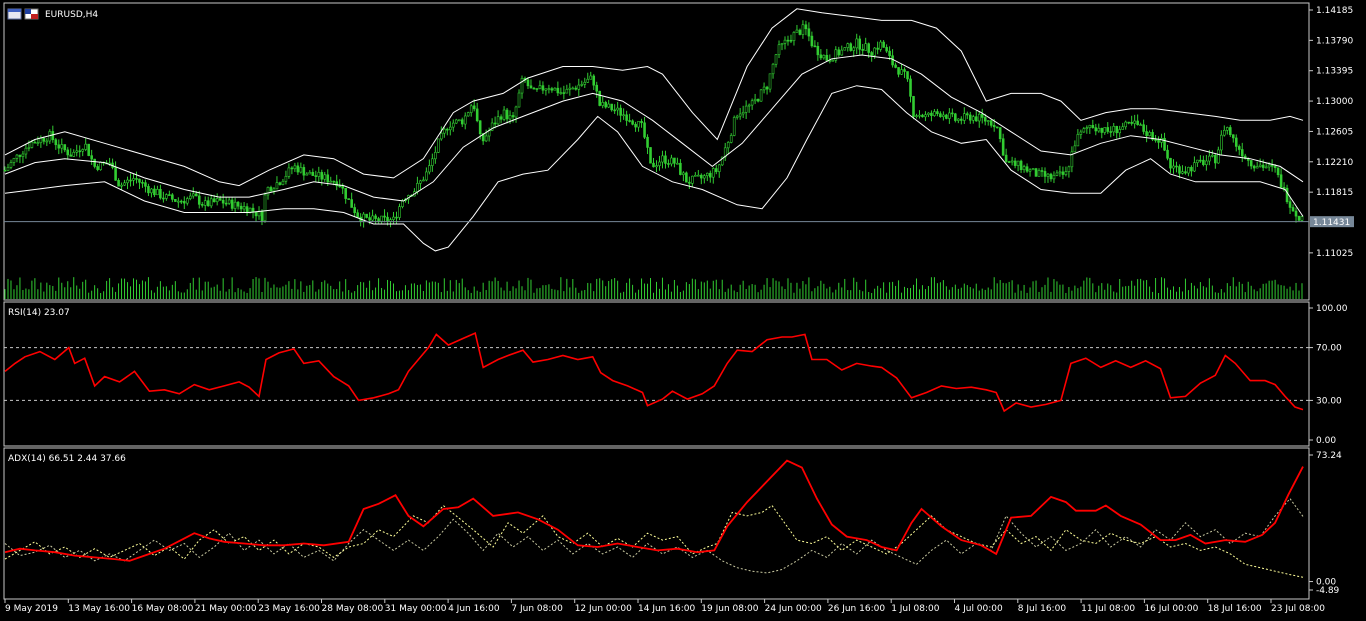 The image size is (1366, 621). Describe the element at coordinates (1235, 609) in the screenshot. I see `time-tick-label: 18 Jul 16:00` at that location.